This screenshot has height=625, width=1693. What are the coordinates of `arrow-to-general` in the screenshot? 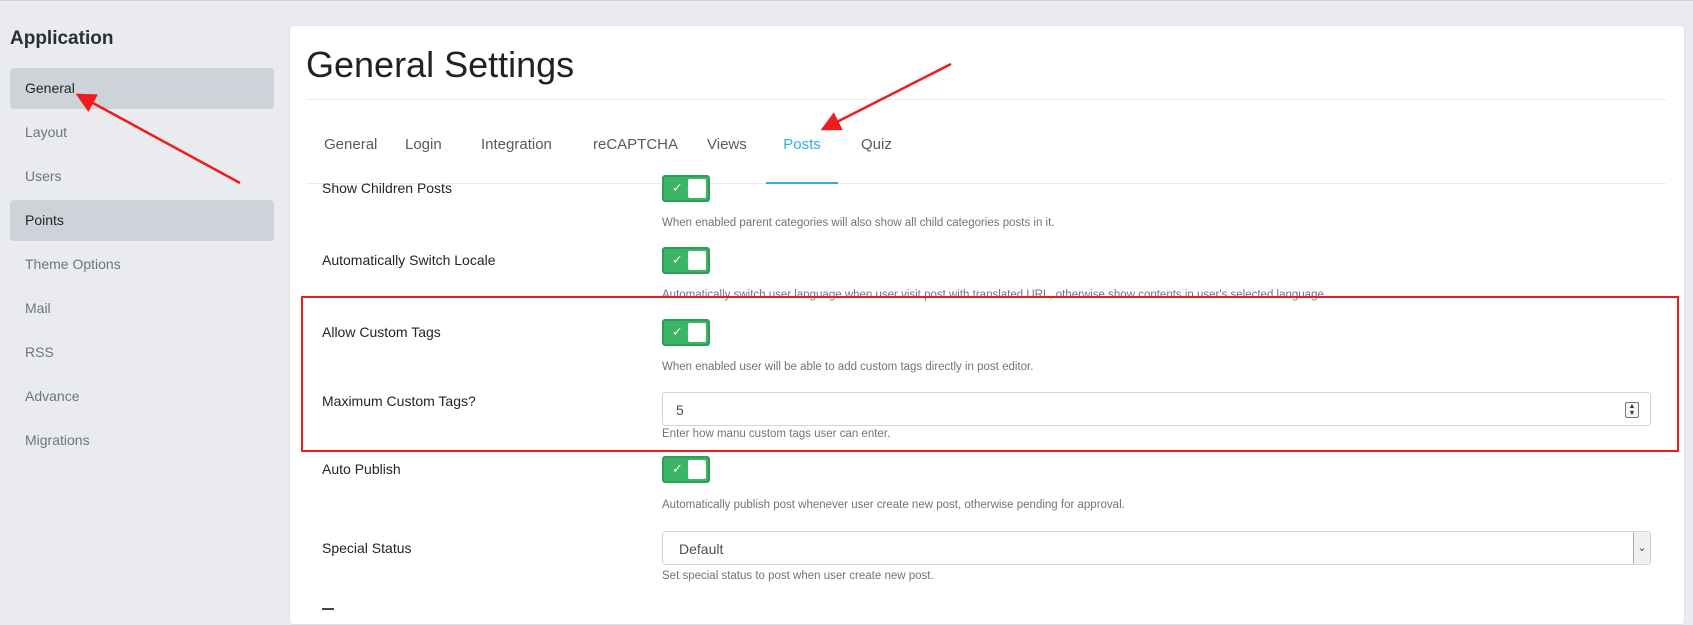 It's located at (158, 139).